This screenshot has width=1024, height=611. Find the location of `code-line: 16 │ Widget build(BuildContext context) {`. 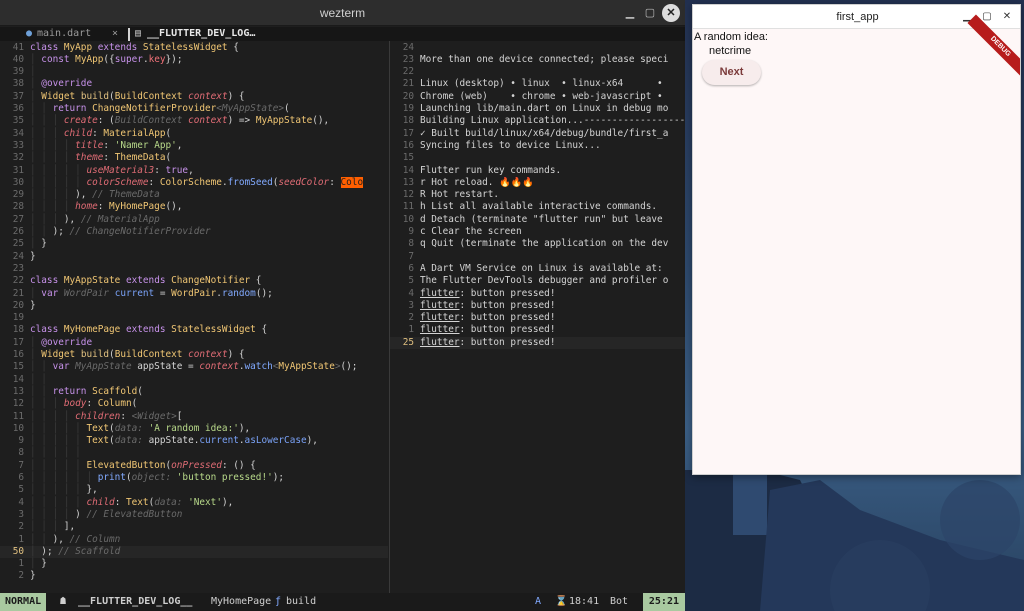

code-line: 16 │ Widget build(BuildContext context) { is located at coordinates (194, 355).